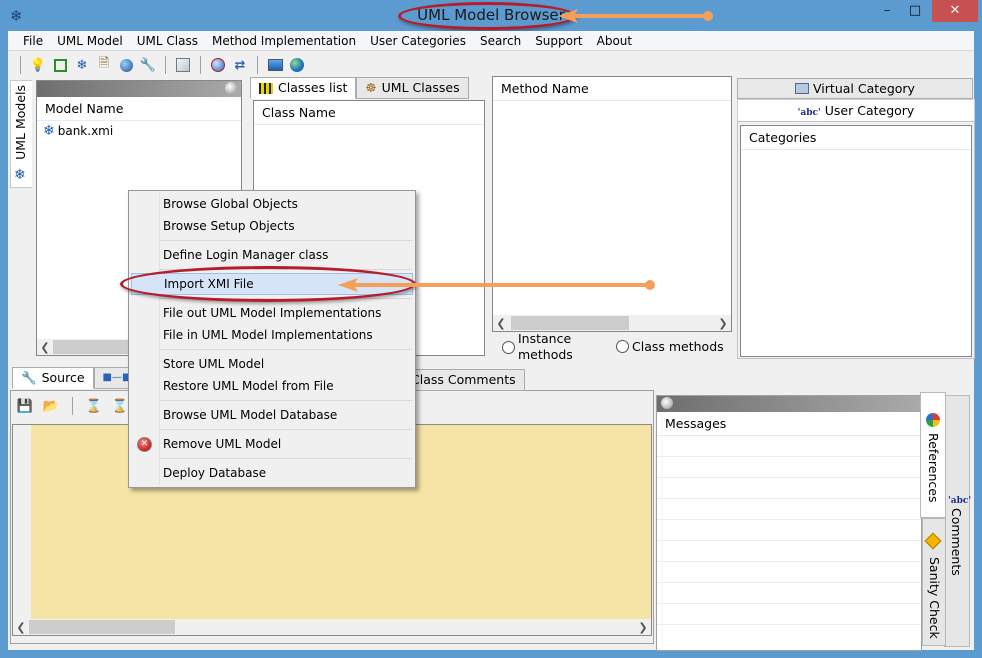  Describe the element at coordinates (266, 88) in the screenshot. I see `grid-icon` at that location.